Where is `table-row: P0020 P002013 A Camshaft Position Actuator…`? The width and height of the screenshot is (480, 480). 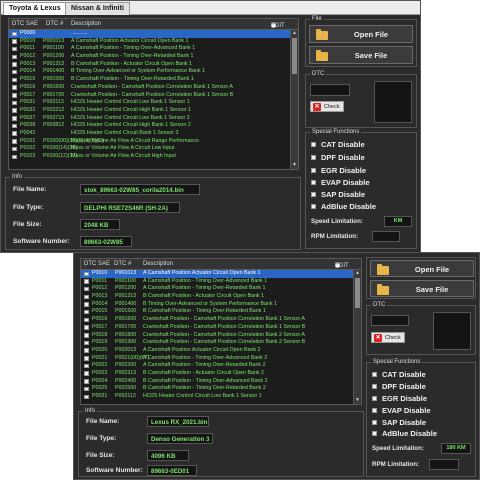 table-row: P0020 P002013 A Camshaft Position Actuator… is located at coordinates (217, 351).